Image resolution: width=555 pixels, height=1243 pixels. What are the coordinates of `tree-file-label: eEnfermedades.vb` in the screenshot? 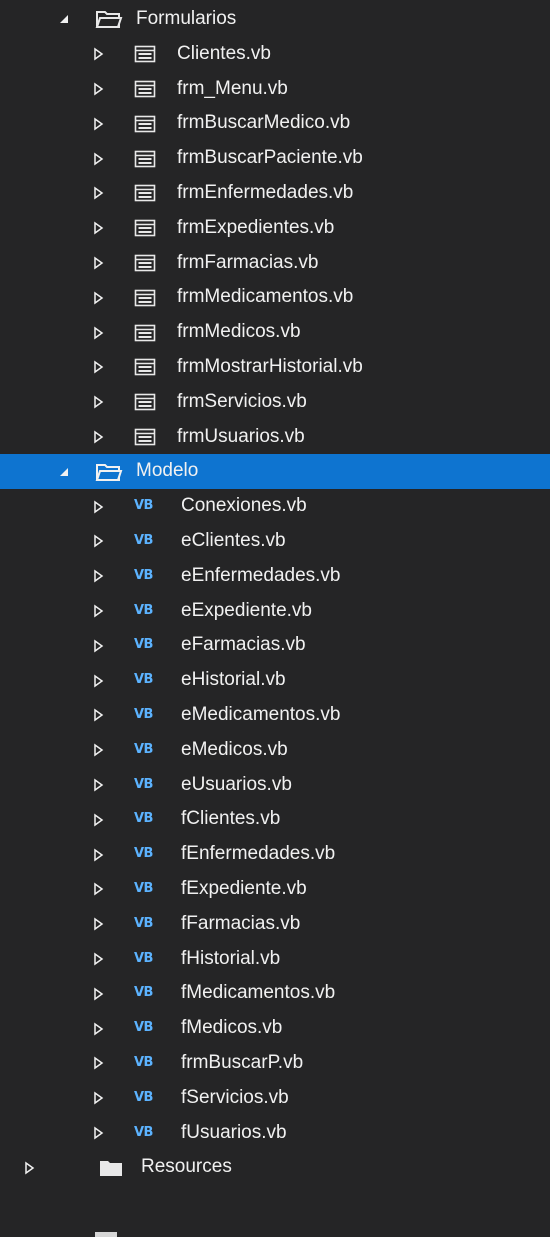 It's located at (261, 575).